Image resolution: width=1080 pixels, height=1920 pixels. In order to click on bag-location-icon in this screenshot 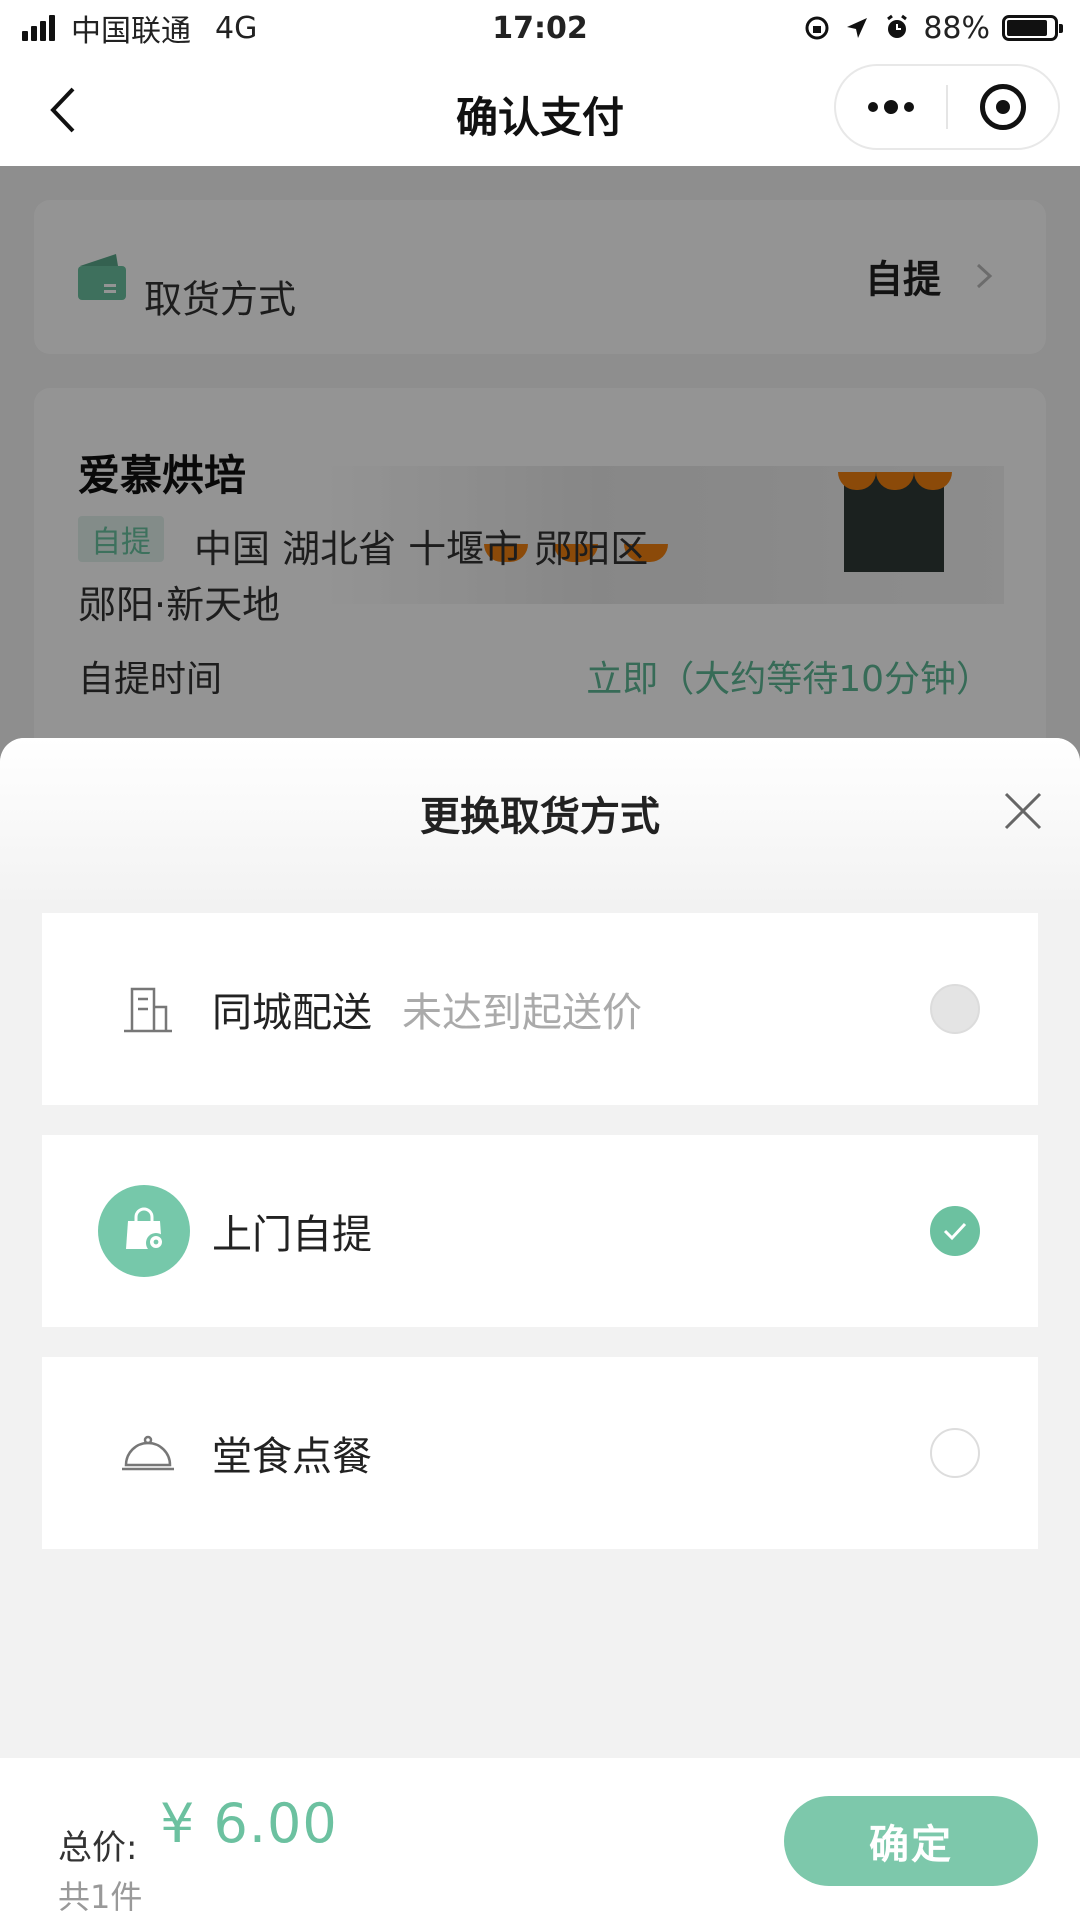, I will do `click(146, 1230)`.